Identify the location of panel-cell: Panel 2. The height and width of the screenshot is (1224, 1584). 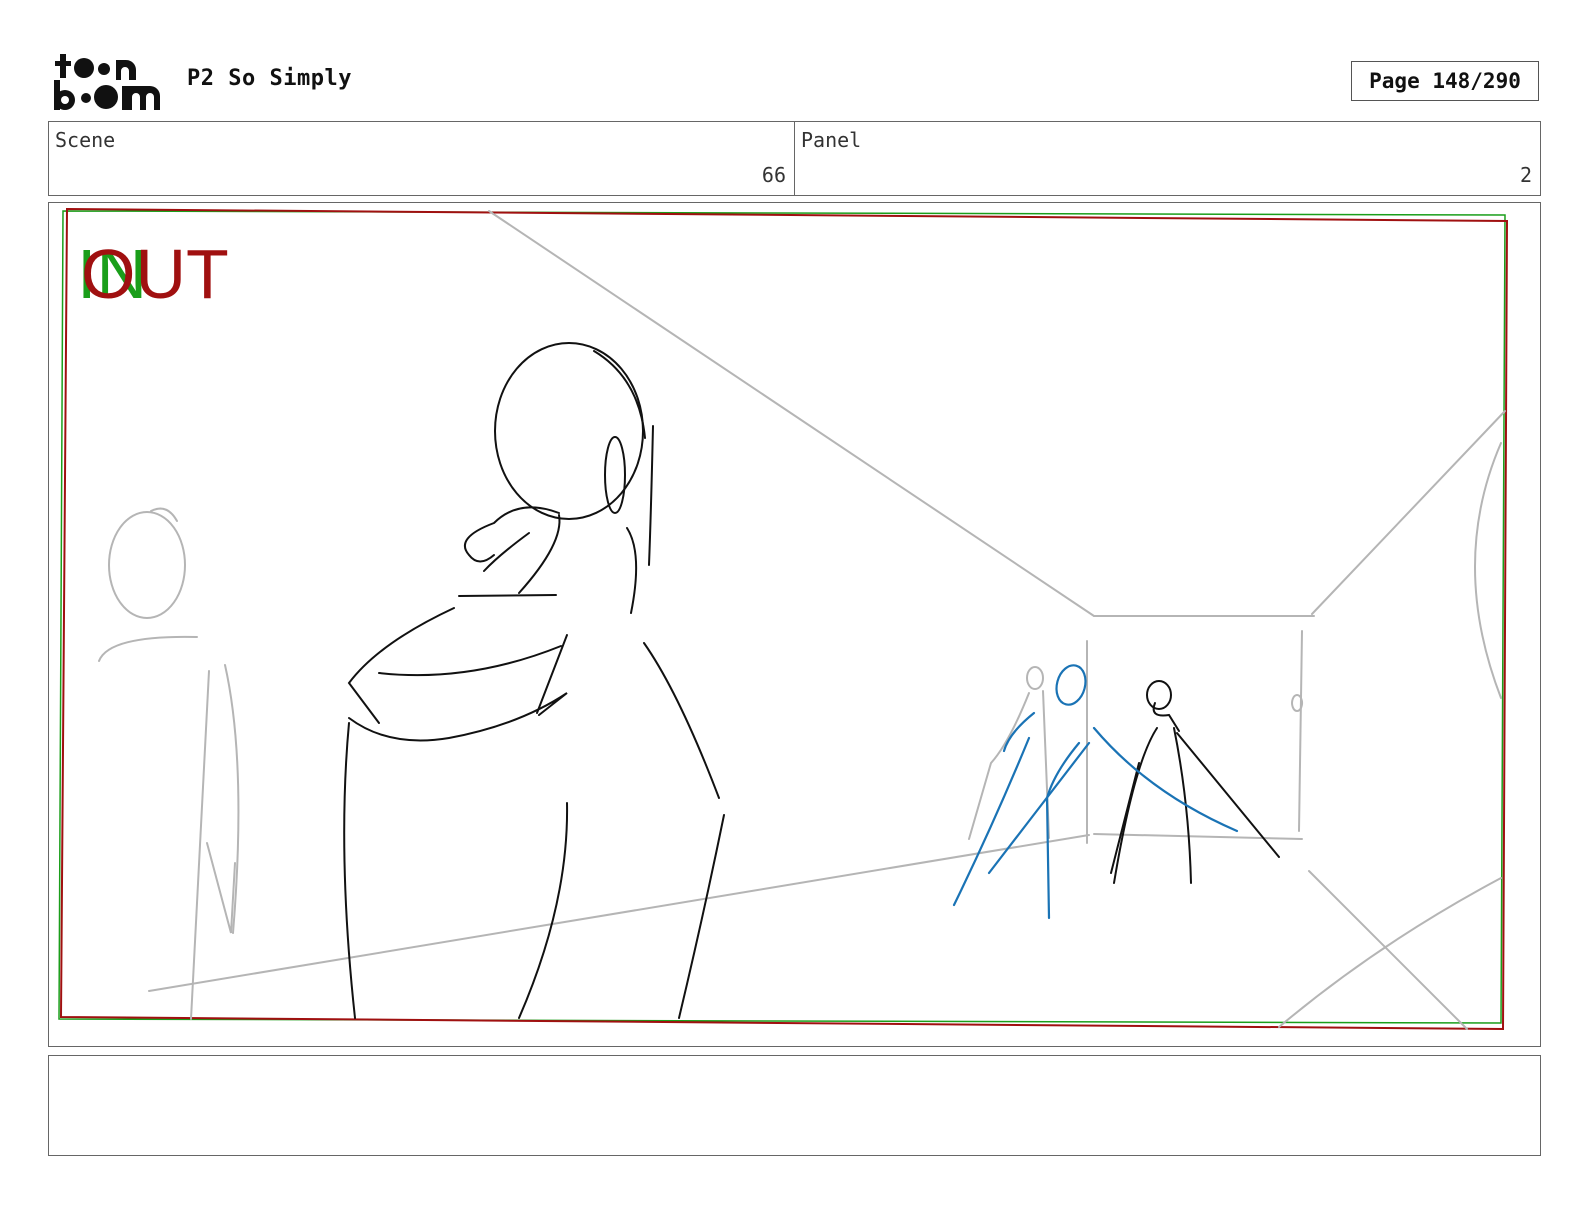
(1167, 158).